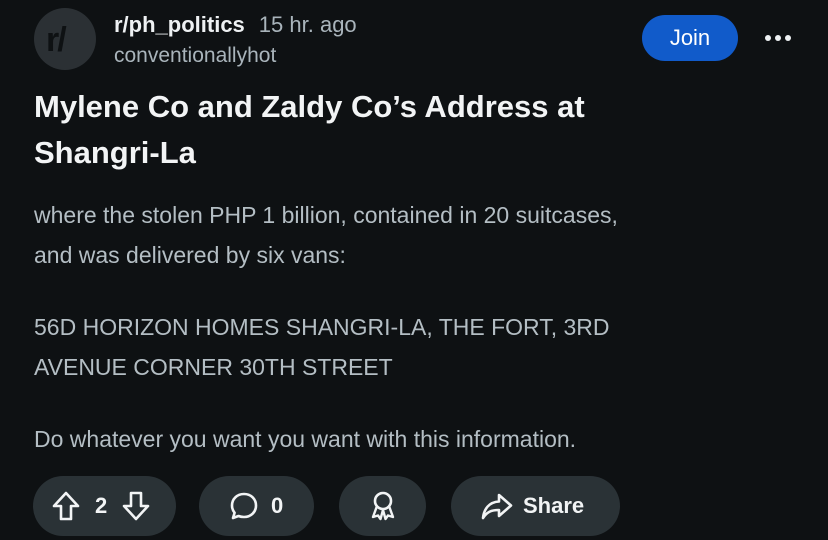 The width and height of the screenshot is (828, 540). Describe the element at coordinates (307, 24) in the screenshot. I see `post-time: 15 hr. ago` at that location.